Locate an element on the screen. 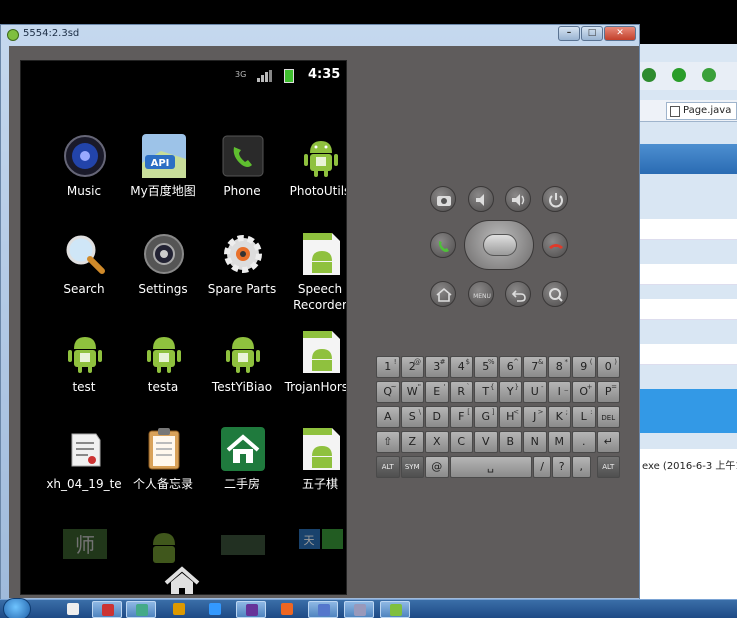 The width and height of the screenshot is (737, 618). start-button is located at coordinates (17, 608).